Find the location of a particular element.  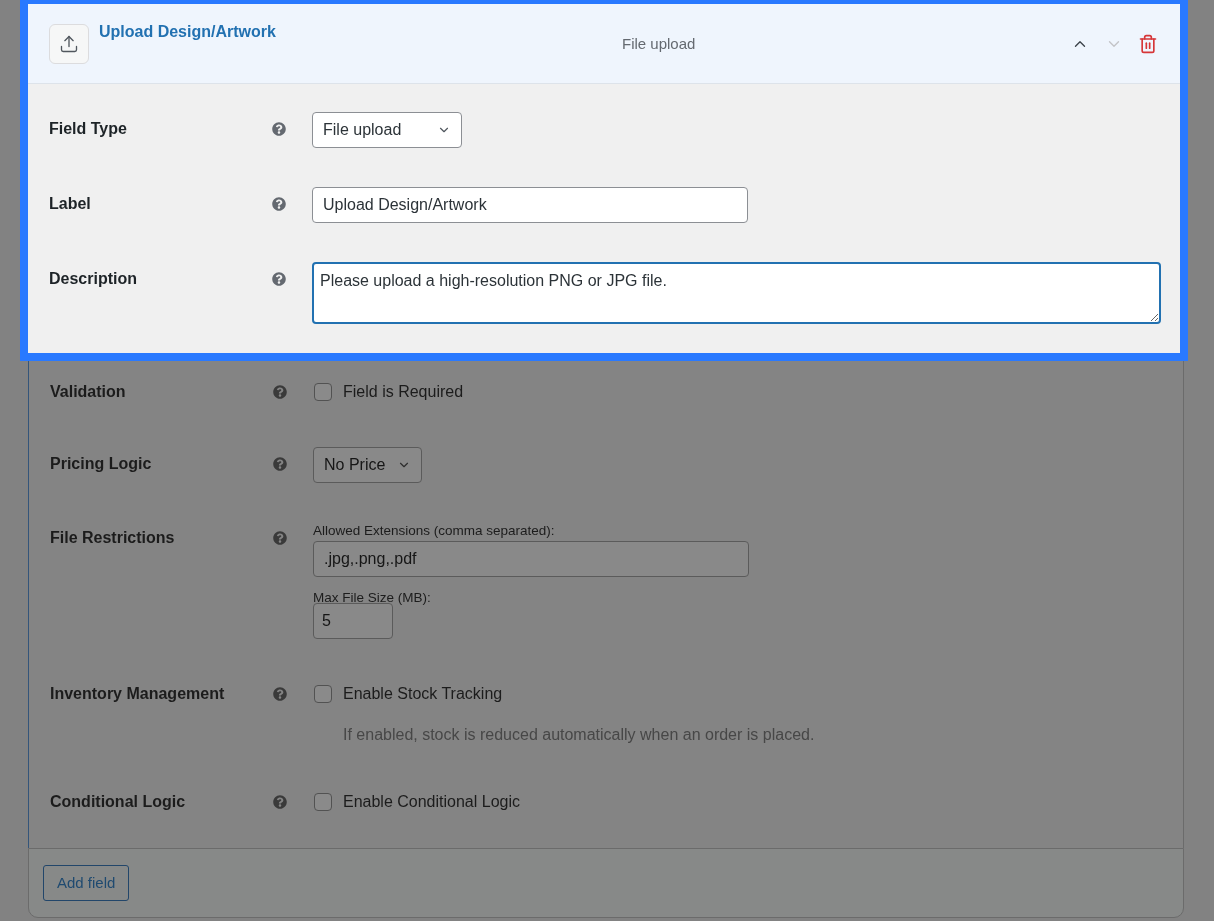

setting-label: Pricing Logic is located at coordinates (101, 463).